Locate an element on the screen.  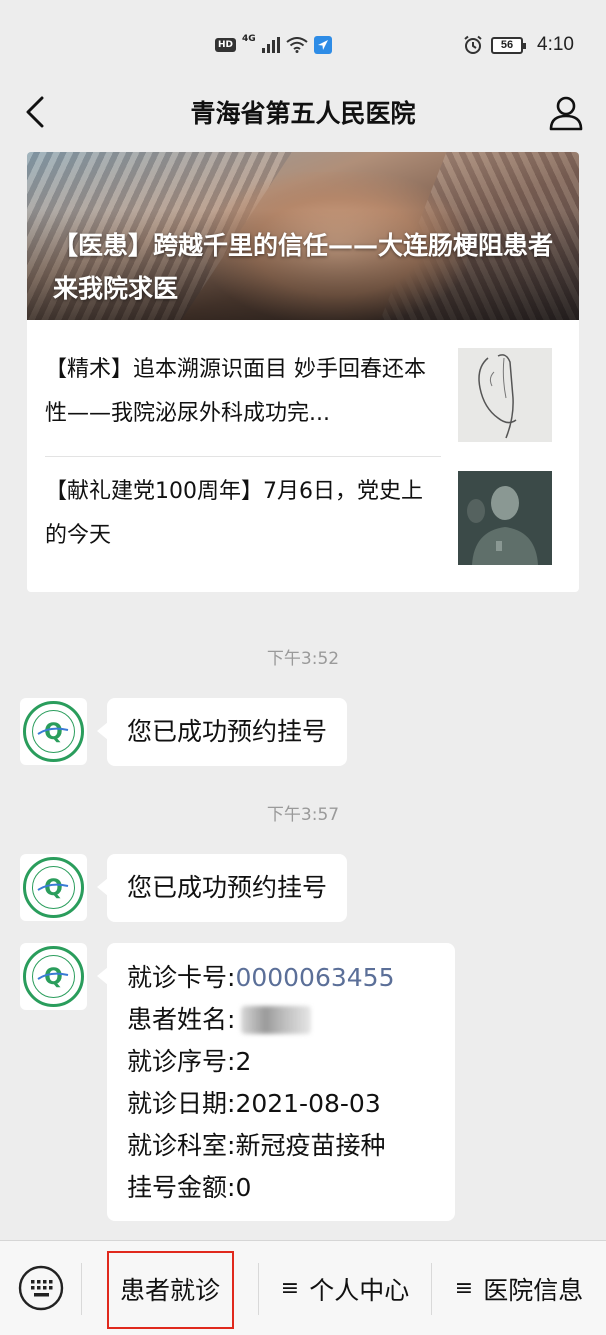
card-number-link: 0000063455 is located at coordinates (314, 978).